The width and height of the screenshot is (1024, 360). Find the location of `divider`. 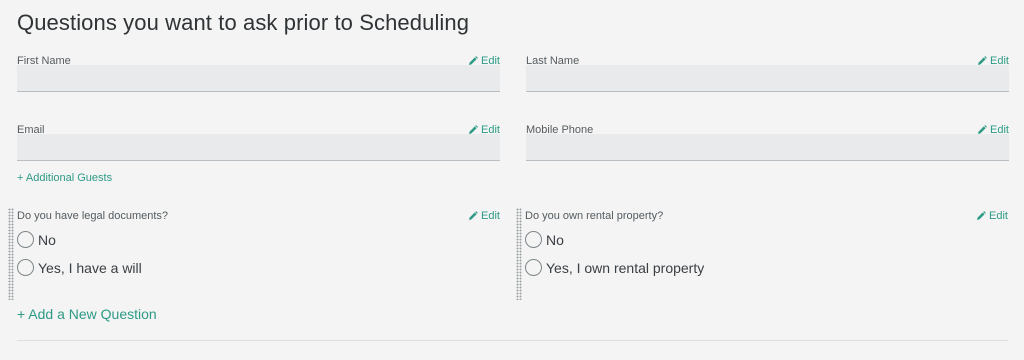

divider is located at coordinates (512, 340).